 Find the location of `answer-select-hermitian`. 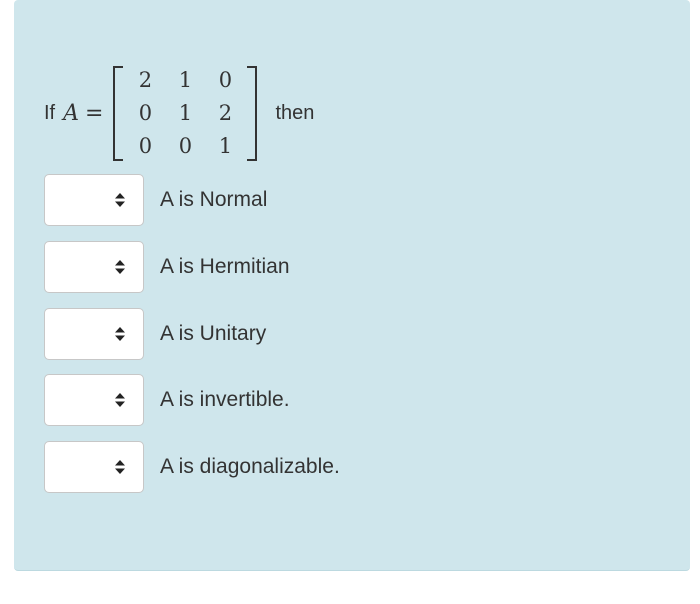

answer-select-hermitian is located at coordinates (94, 267).